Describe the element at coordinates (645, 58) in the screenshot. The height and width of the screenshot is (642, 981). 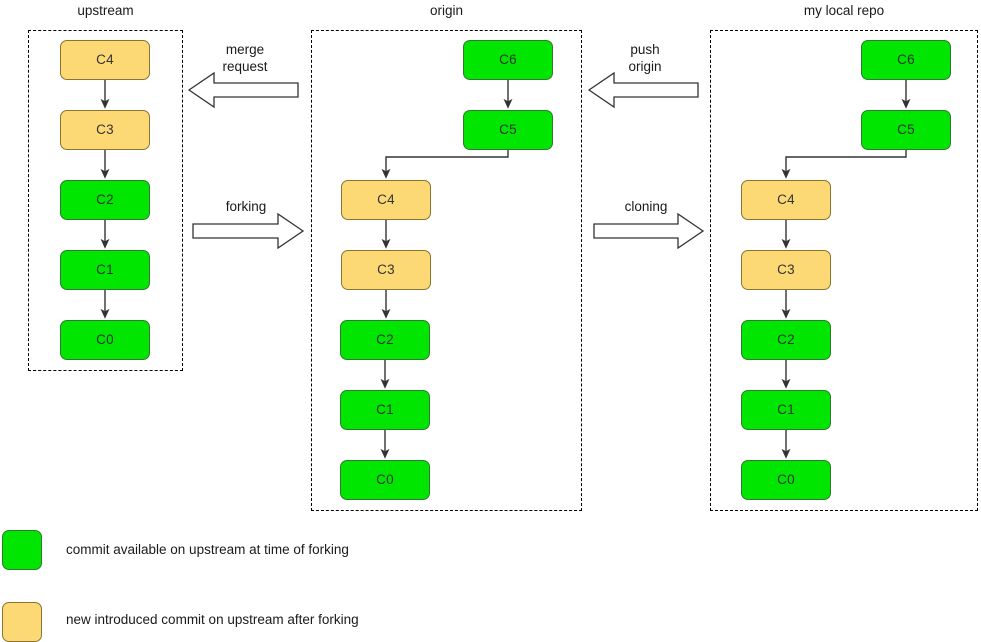
I see `flow-label-push-origin: push origin` at that location.